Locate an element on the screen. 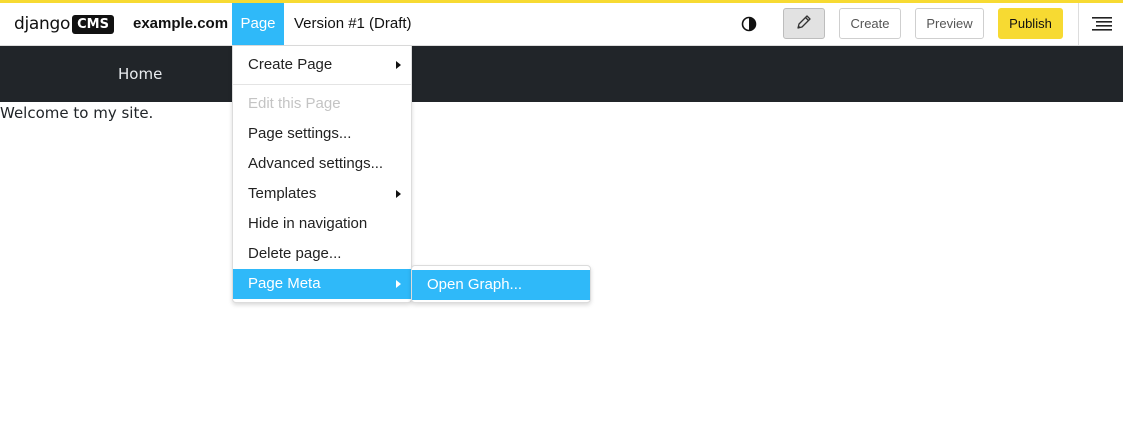  nav-item-home: Home is located at coordinates (140, 74).